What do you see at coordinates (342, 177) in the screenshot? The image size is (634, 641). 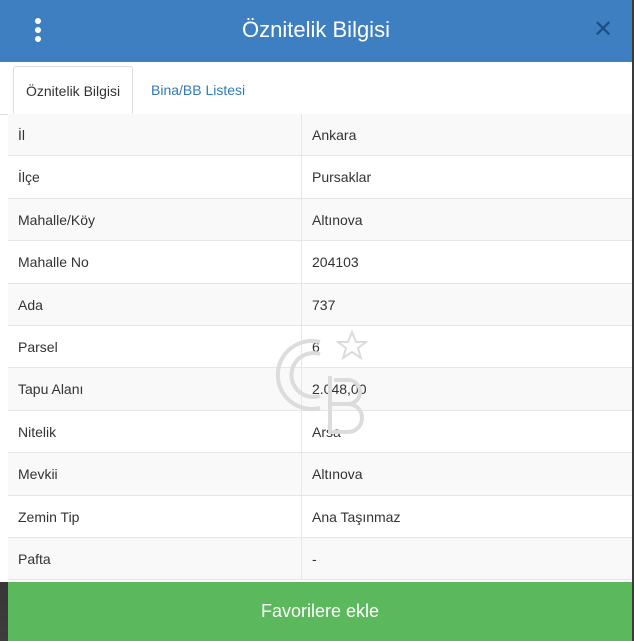 I see `attribute-value: Pursaklar` at bounding box center [342, 177].